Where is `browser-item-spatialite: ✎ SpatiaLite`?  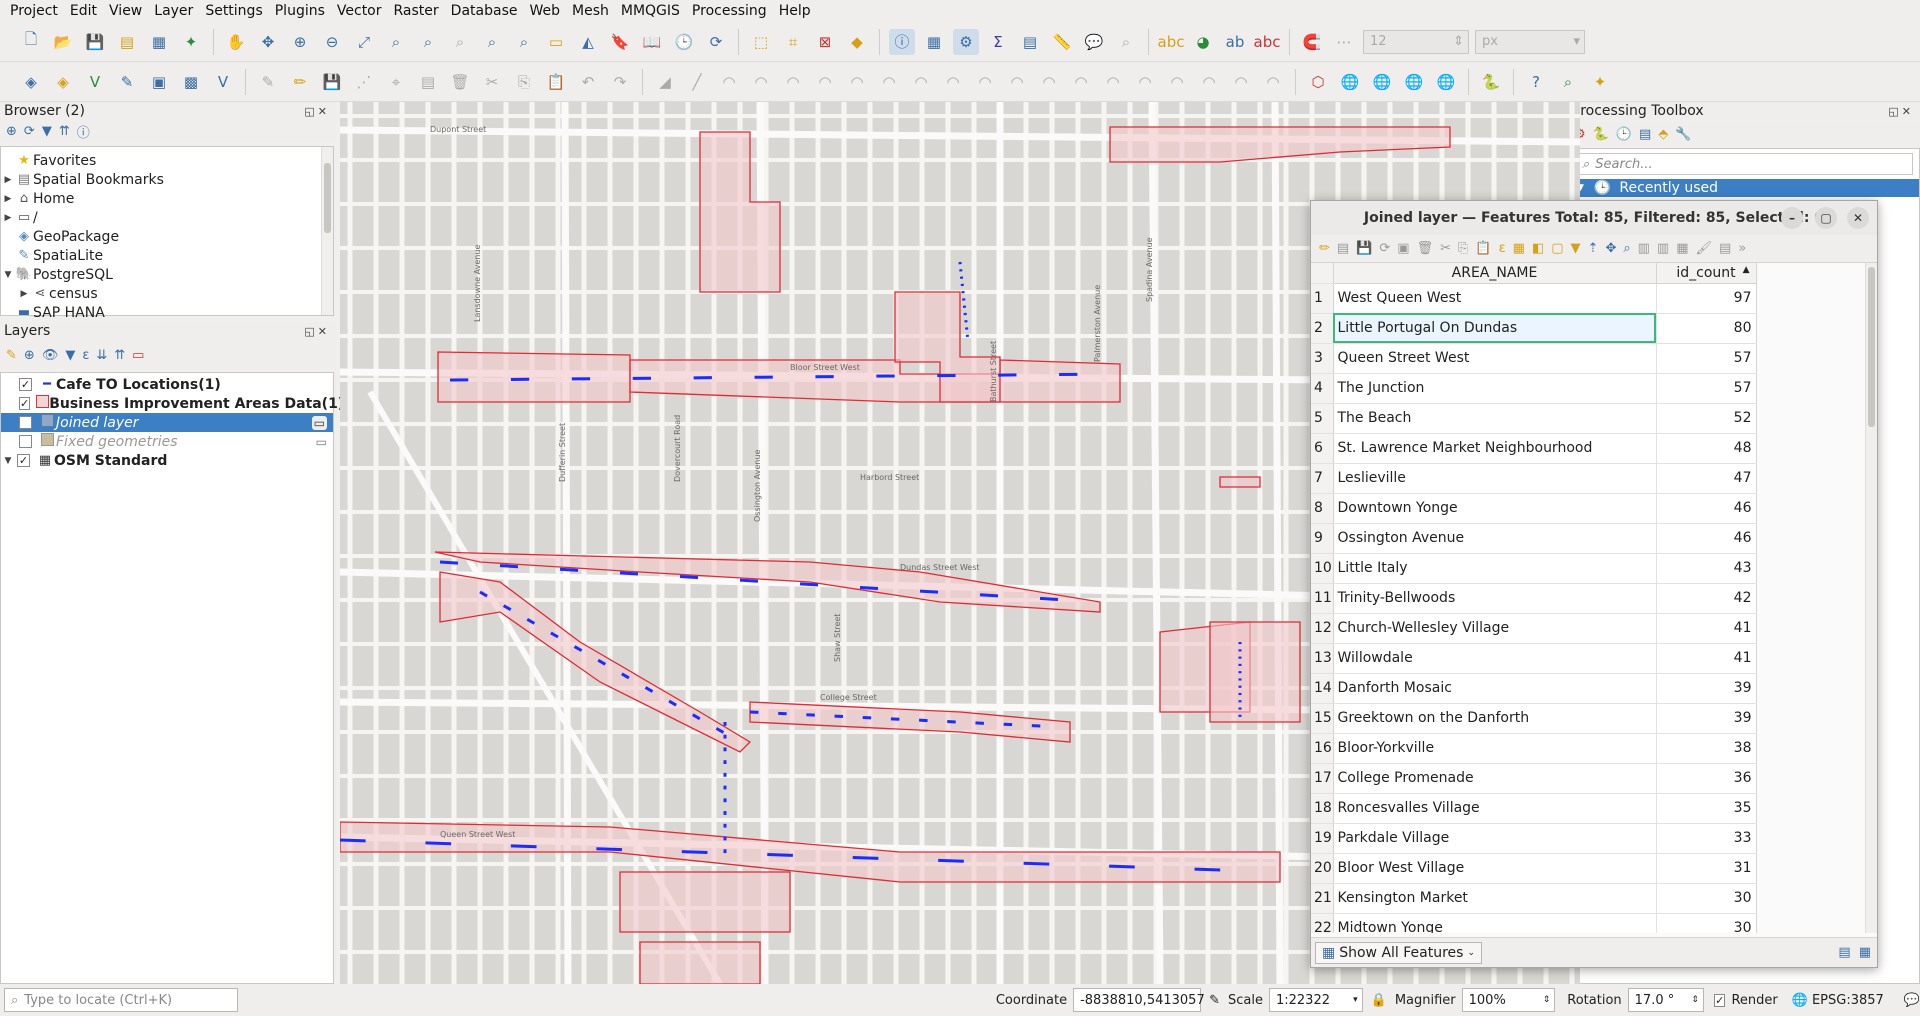 browser-item-spatialite: ✎ SpatiaLite is located at coordinates (167, 255).